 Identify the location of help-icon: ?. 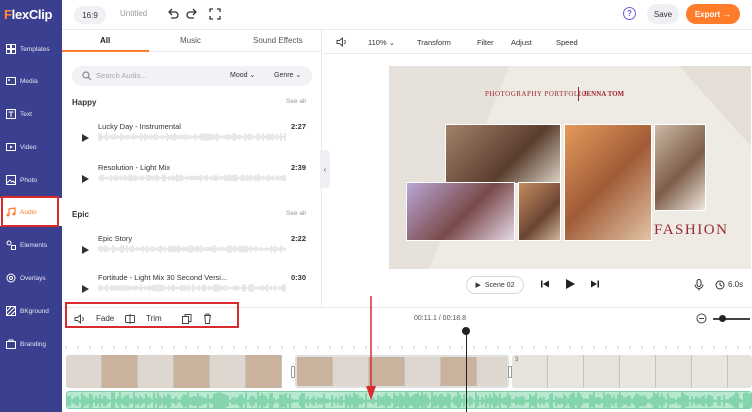
(629, 13).